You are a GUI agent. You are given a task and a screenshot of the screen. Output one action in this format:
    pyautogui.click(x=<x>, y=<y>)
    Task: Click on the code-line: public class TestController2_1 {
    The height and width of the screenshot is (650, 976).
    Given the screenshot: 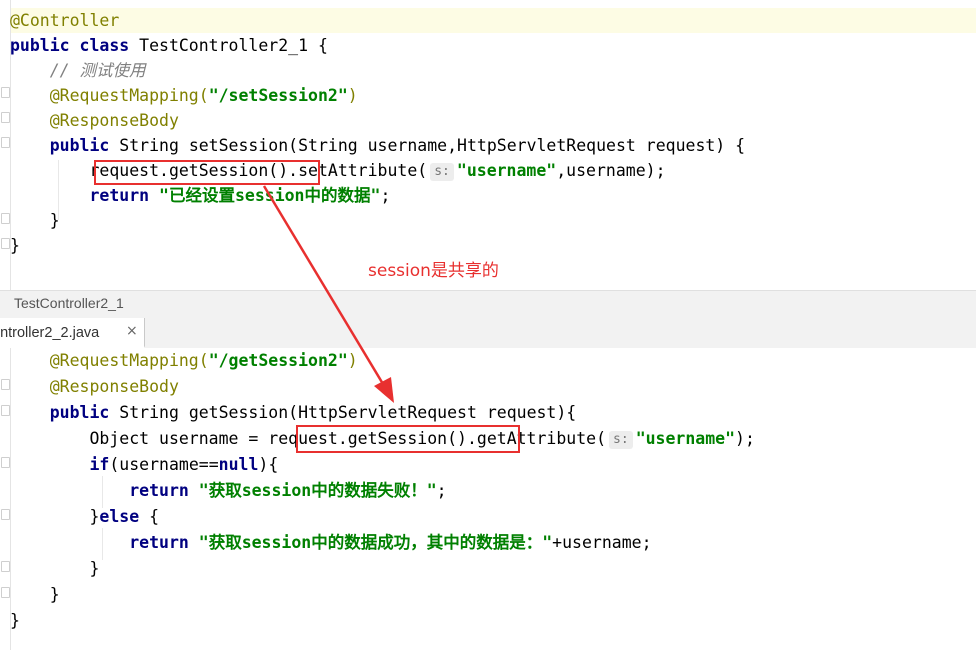 What is the action you would take?
    pyautogui.click(x=169, y=45)
    